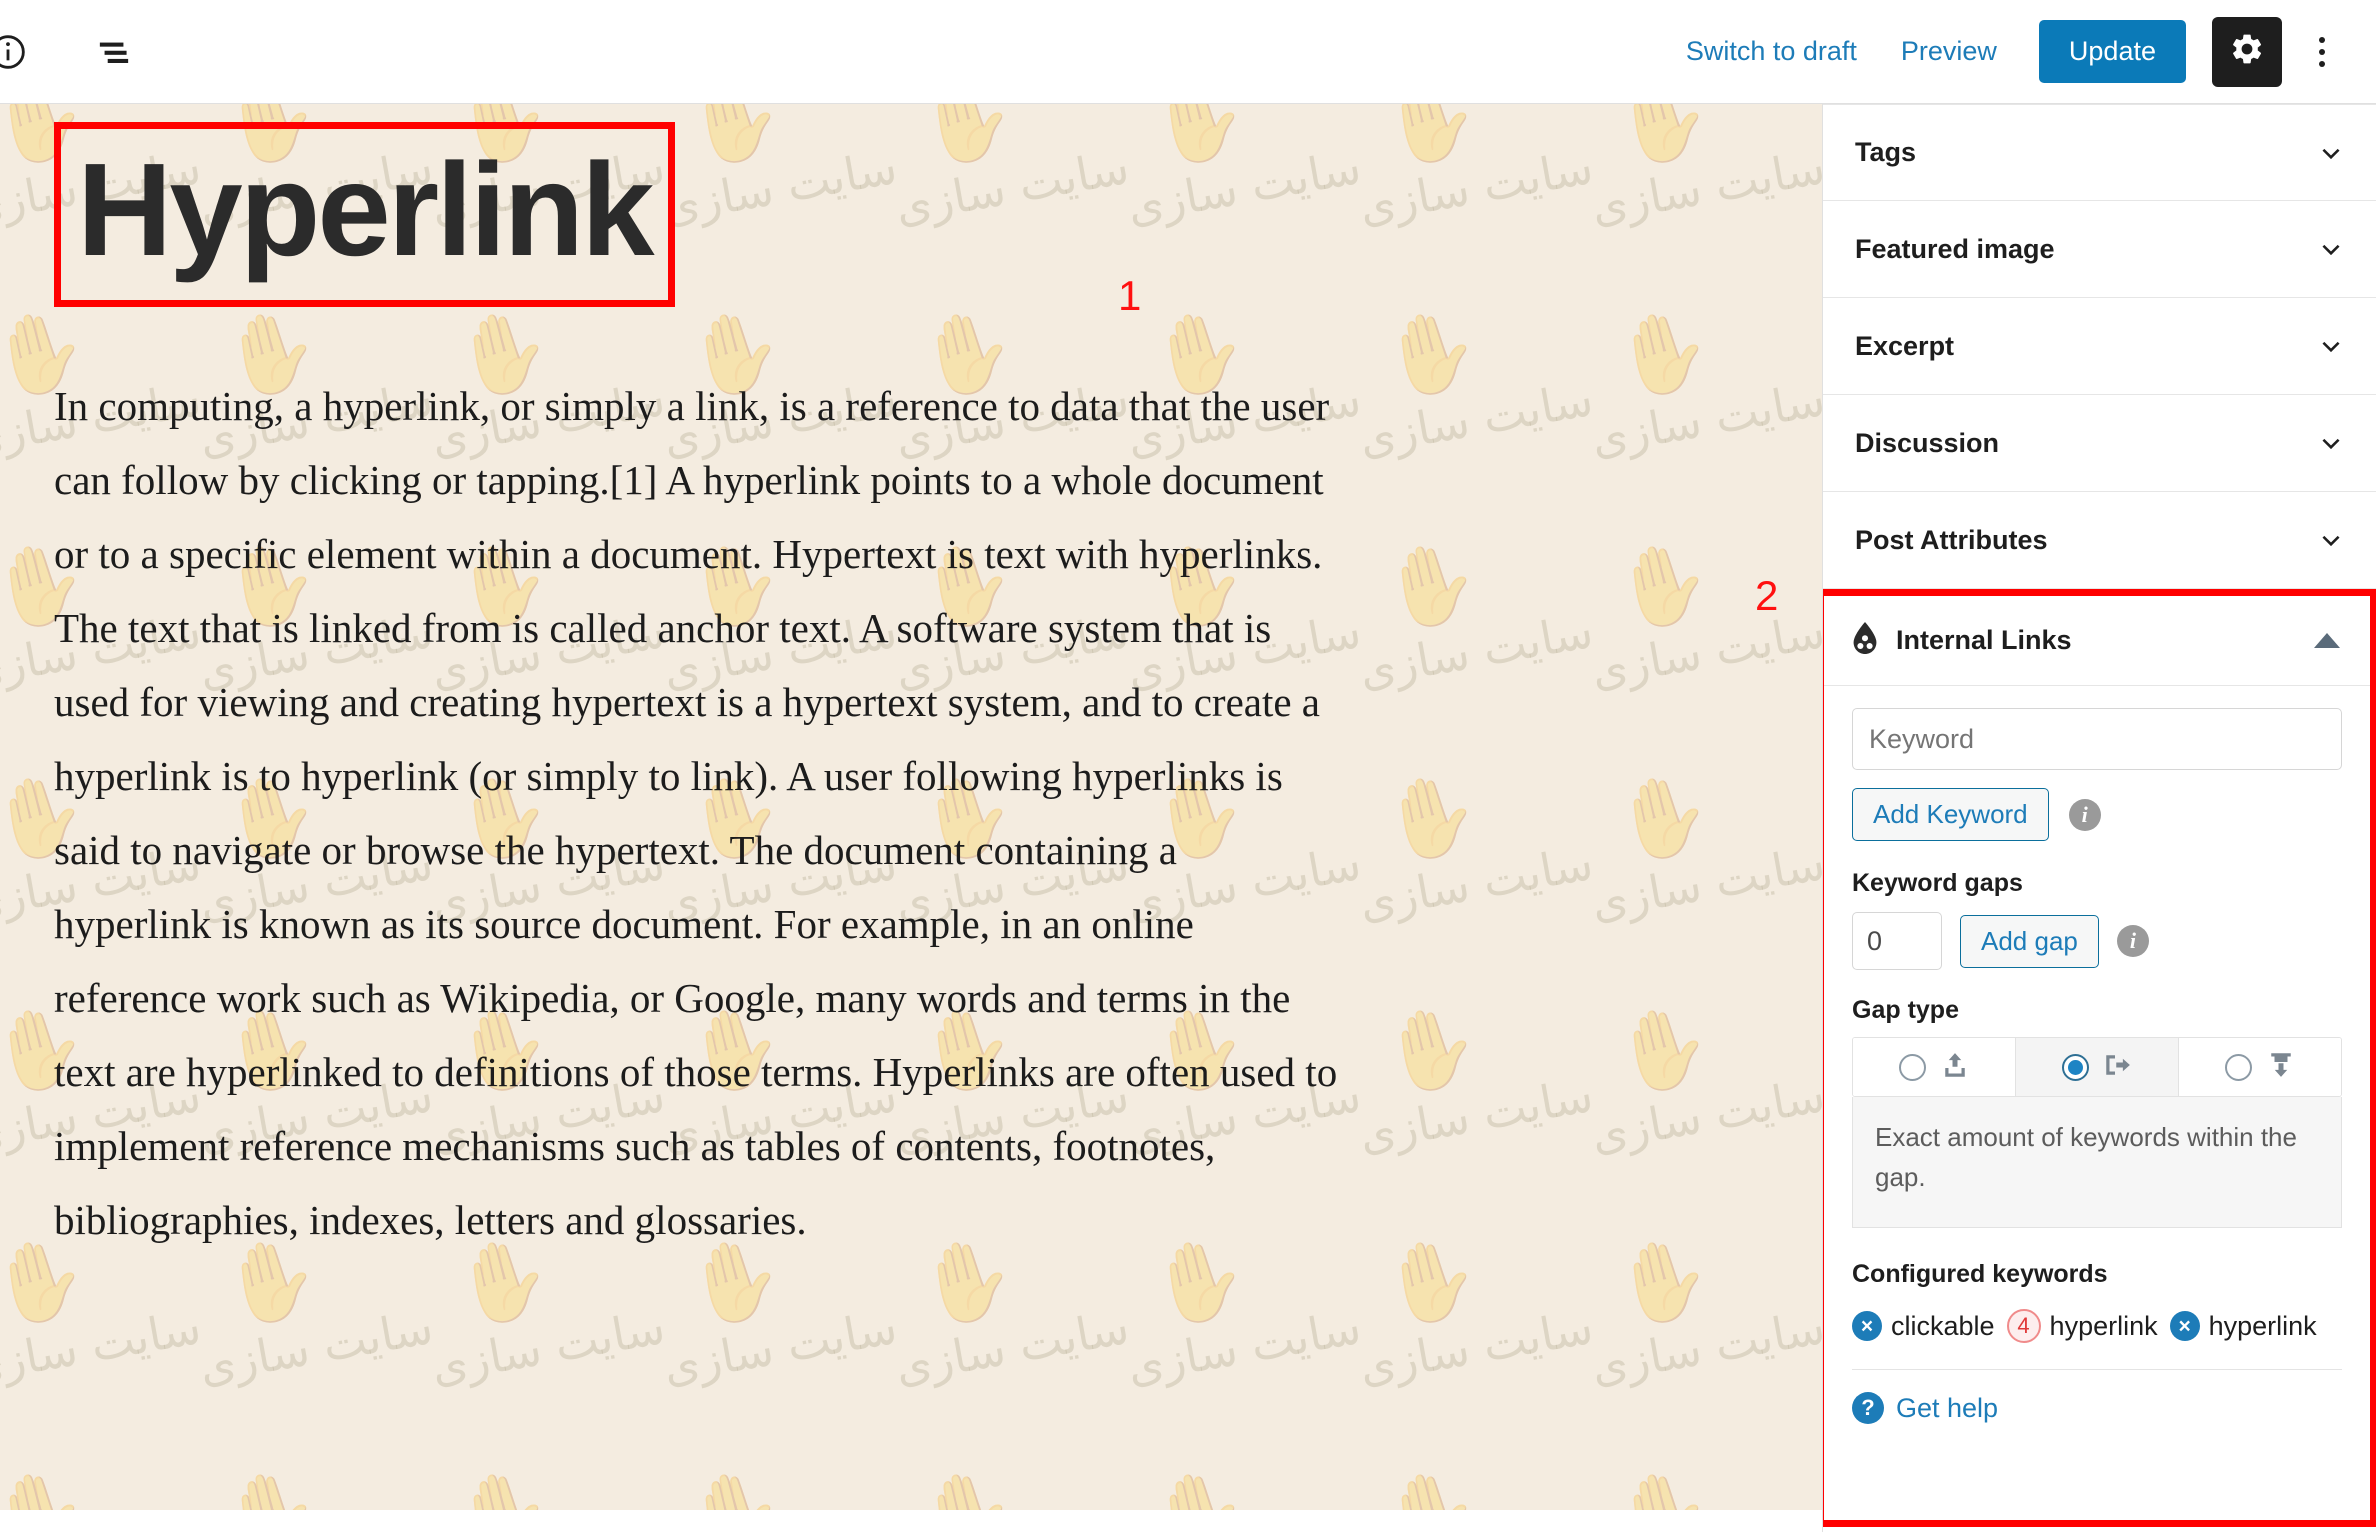 Image resolution: width=2376 pixels, height=1532 pixels. Describe the element at coordinates (1771, 51) in the screenshot. I see `switch-to-draft-button: Switch to draft` at that location.